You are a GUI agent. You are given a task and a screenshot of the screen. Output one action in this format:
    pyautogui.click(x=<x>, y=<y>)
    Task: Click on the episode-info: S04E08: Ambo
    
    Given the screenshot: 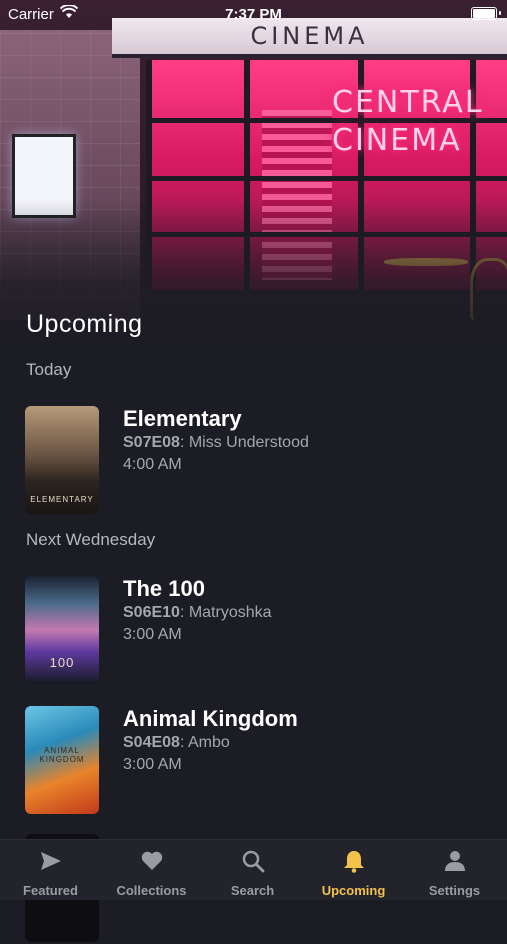 What is the action you would take?
    pyautogui.click(x=176, y=743)
    